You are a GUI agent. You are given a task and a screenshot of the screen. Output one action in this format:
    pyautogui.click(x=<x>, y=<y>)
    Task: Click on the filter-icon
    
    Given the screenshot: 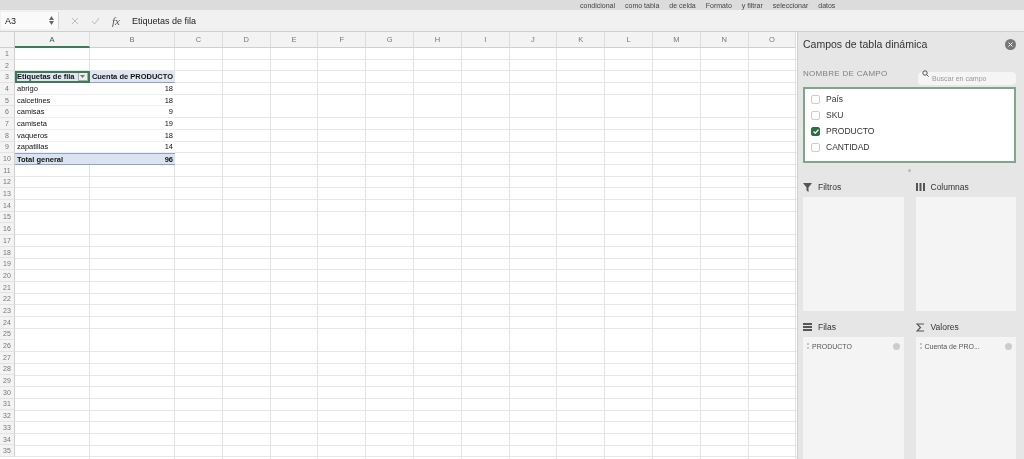 What is the action you would take?
    pyautogui.click(x=807, y=187)
    